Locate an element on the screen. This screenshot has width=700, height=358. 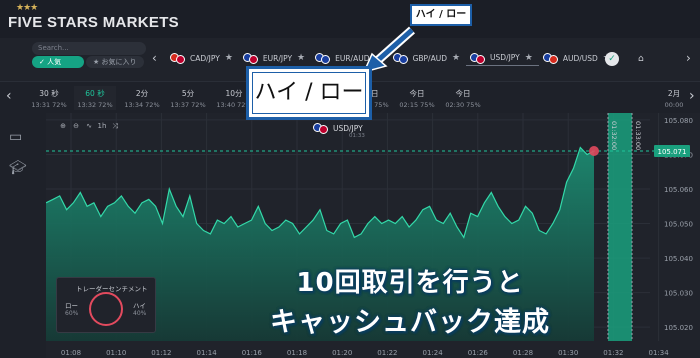
asset-item: USD/JPY ★ is located at coordinates (502, 58).